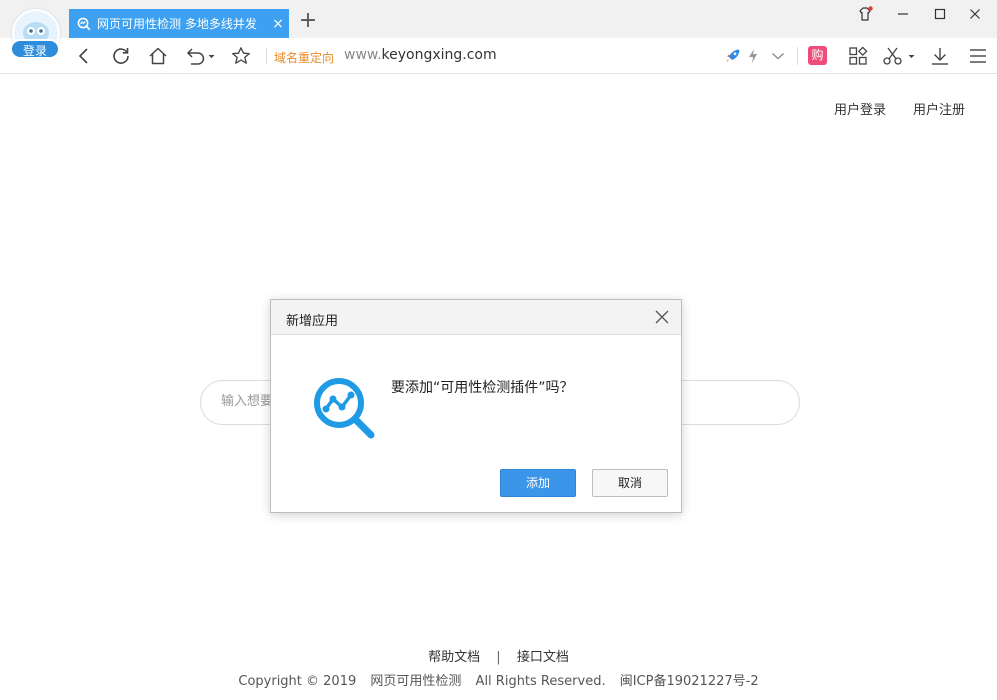 The width and height of the screenshot is (997, 700). What do you see at coordinates (978, 56) in the screenshot?
I see `menu-icon` at bounding box center [978, 56].